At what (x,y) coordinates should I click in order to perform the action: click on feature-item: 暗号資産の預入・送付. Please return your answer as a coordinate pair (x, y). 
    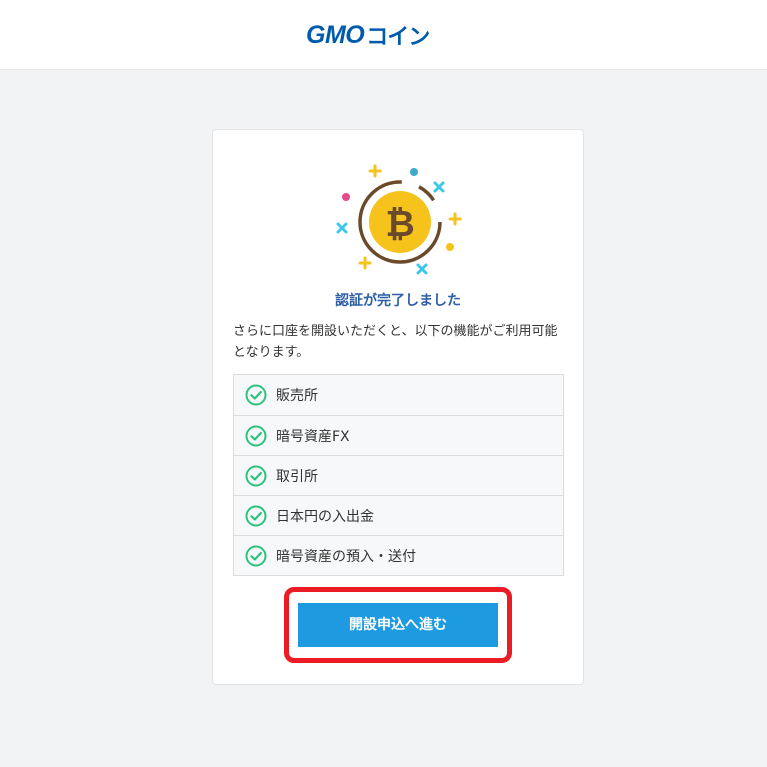
    Looking at the image, I should click on (398, 555).